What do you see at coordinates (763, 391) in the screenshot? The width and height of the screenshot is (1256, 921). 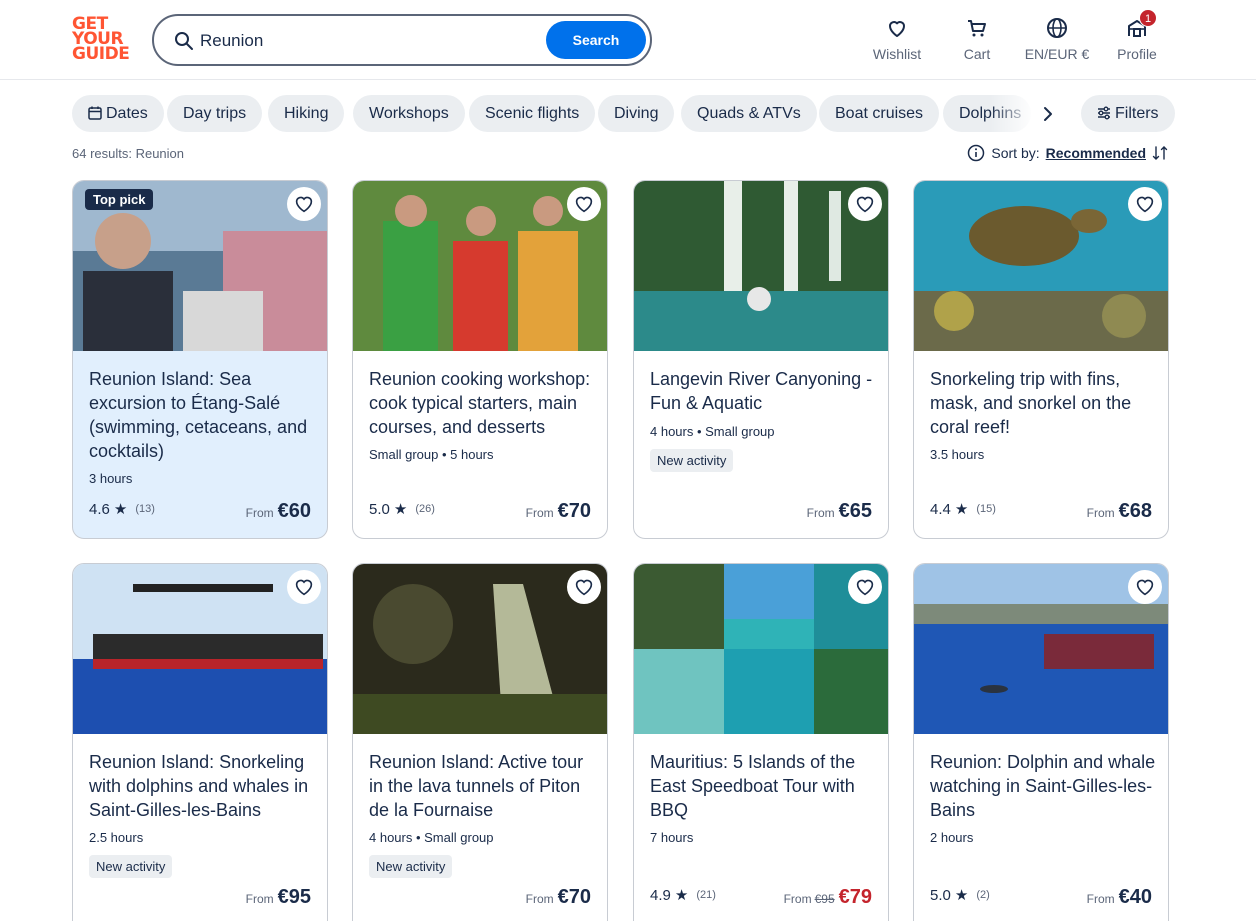 I see `activity-title: Langevin River Canyoning - Fun & Aquatic` at bounding box center [763, 391].